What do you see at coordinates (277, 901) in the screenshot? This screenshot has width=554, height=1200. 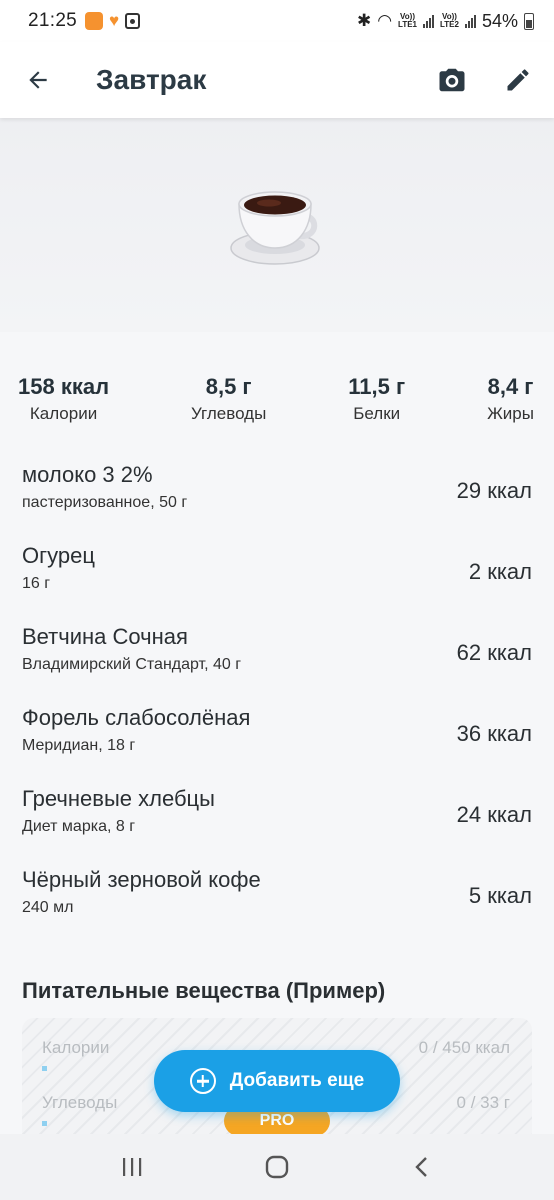 I see `food-item: Чёрный зерновой кофе 240 мл 5 ккал` at bounding box center [277, 901].